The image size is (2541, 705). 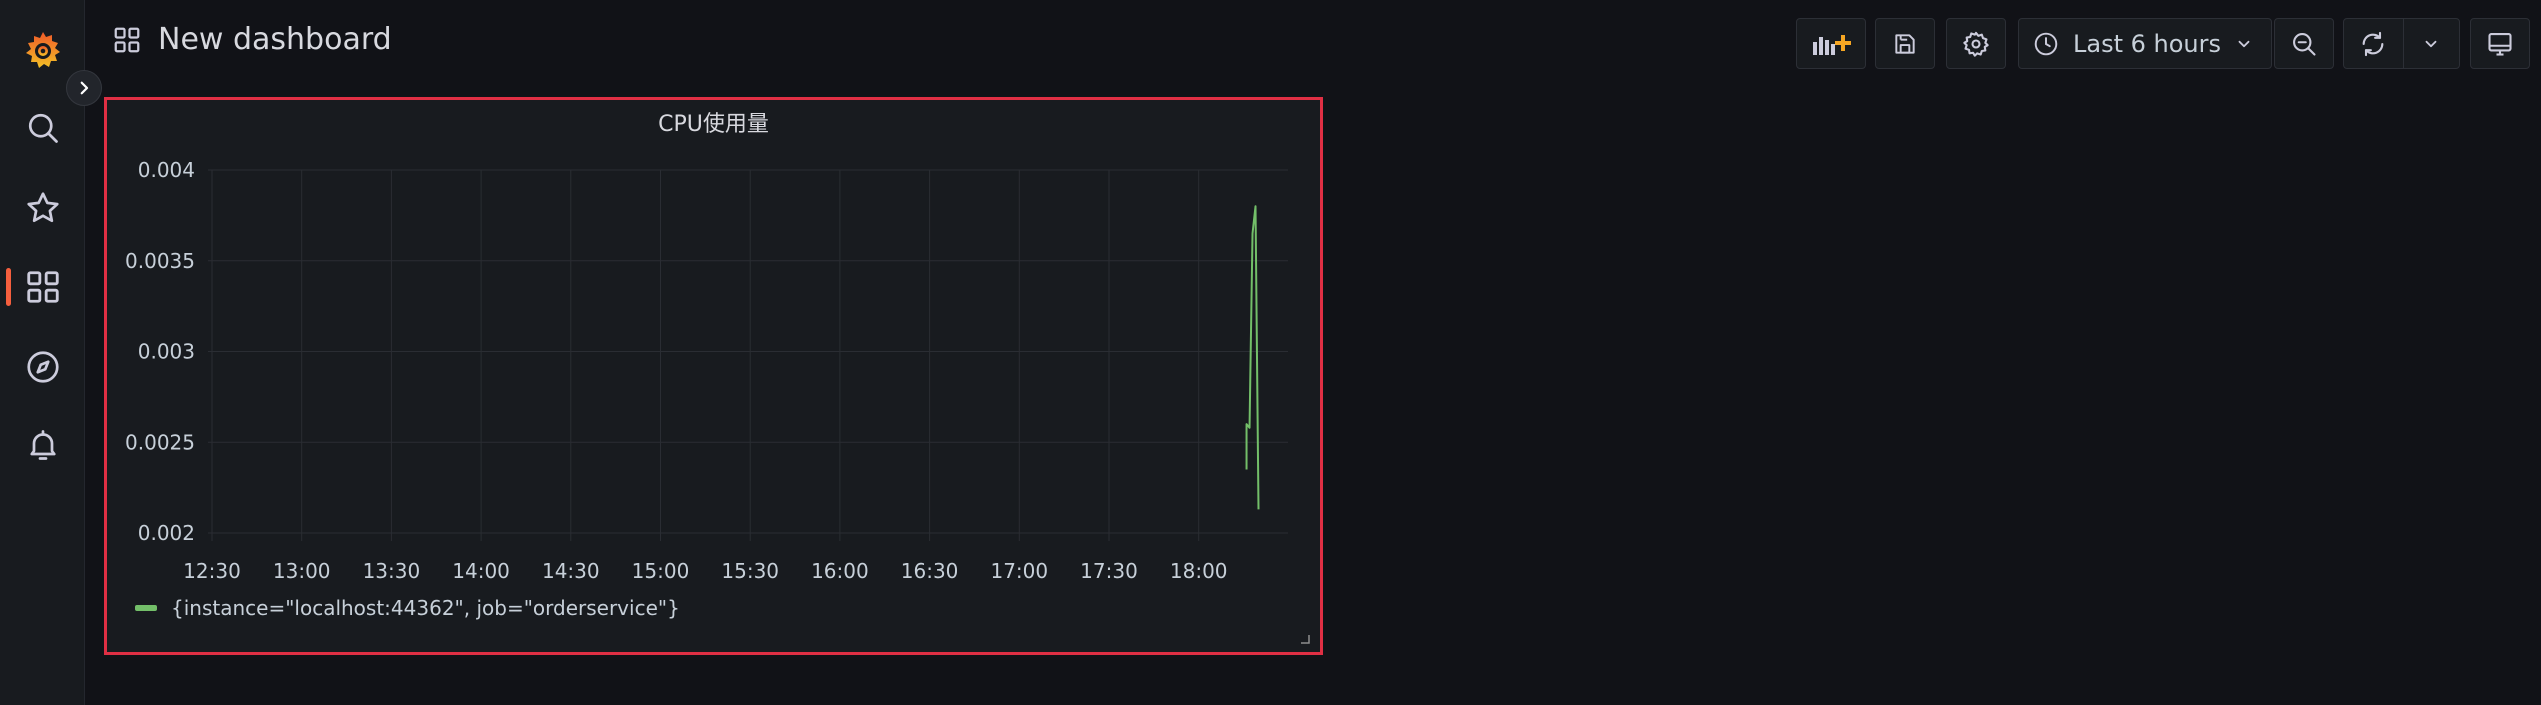 I want to click on add-panel-icon, so click(x=1832, y=44).